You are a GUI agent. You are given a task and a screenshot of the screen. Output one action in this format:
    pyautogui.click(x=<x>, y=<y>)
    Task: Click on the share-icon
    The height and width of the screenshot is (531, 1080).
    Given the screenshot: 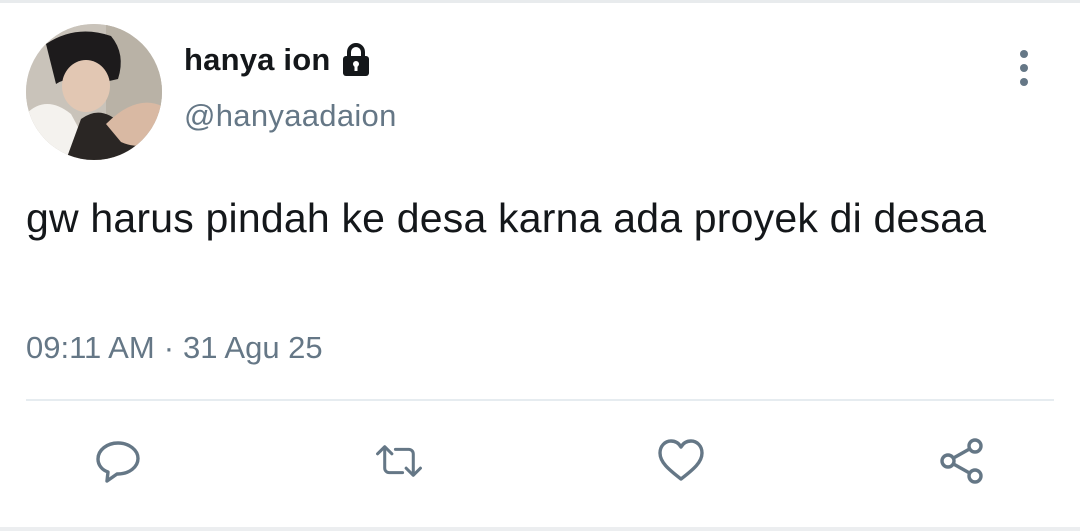 What is the action you would take?
    pyautogui.click(x=961, y=461)
    